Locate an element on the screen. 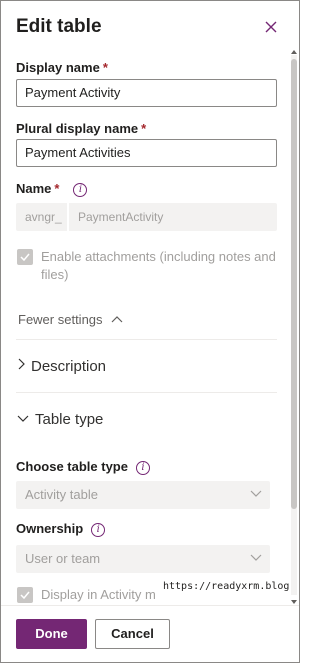 This screenshot has height=663, width=320. close-icon is located at coordinates (271, 27).